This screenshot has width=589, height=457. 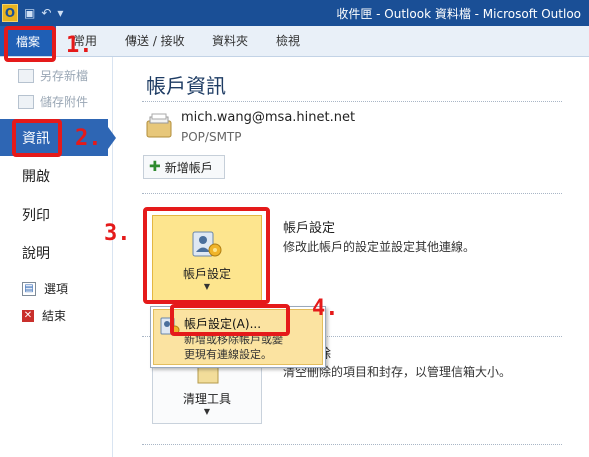 What do you see at coordinates (10, 13) in the screenshot?
I see `outlook-app-icon: O` at bounding box center [10, 13].